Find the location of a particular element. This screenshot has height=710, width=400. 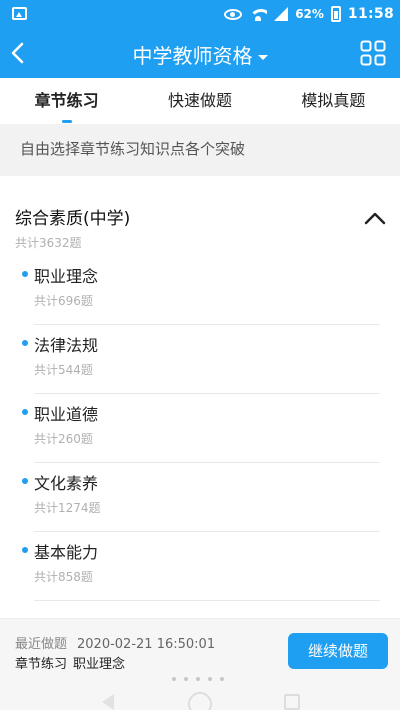

tab-label: 快速做题 is located at coordinates (199, 100).